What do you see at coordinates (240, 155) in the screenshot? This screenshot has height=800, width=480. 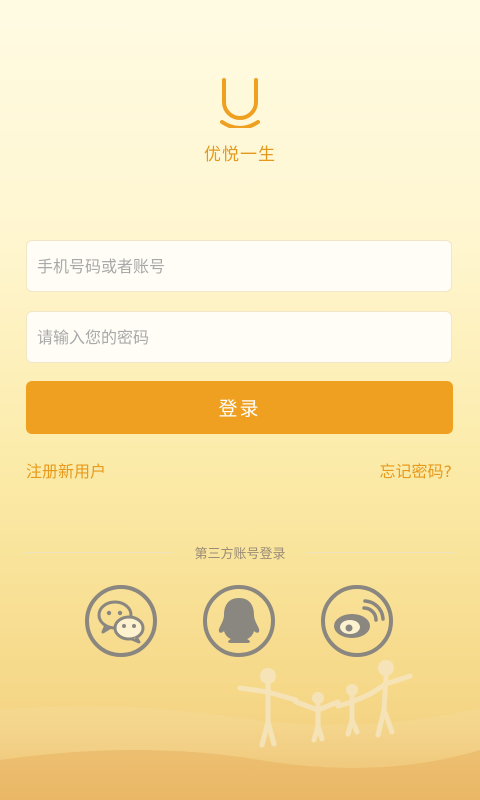 I see `brand-name: 优悦一生` at bounding box center [240, 155].